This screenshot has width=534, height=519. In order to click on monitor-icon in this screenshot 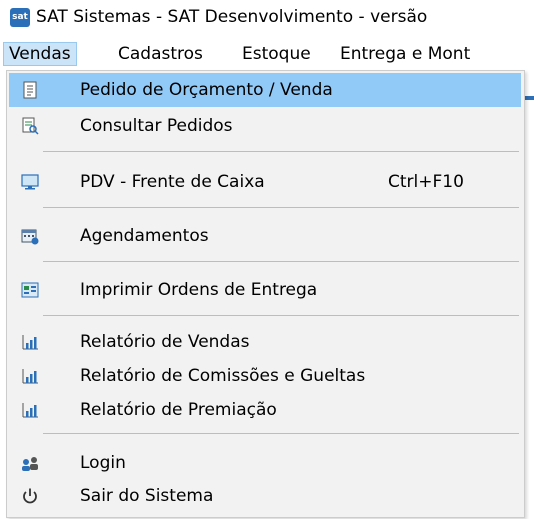, I will do `click(30, 182)`.